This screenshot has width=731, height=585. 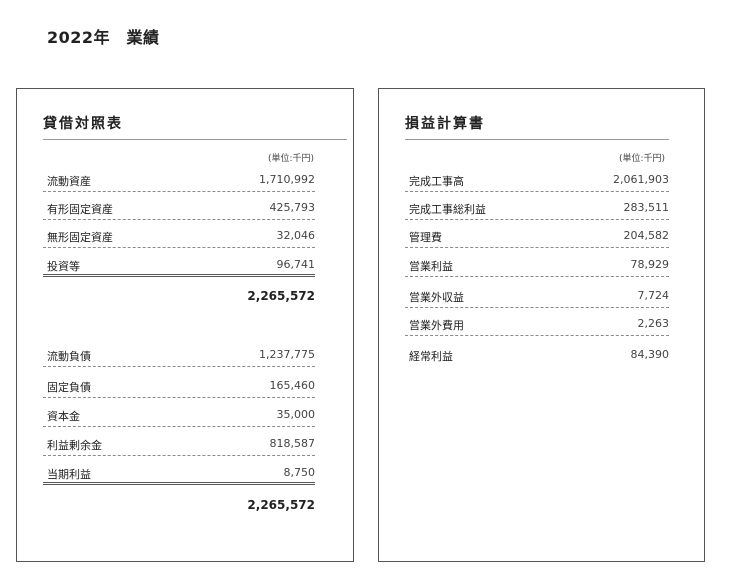 I want to click on liabilities-total: 2,265,572, so click(x=179, y=508).